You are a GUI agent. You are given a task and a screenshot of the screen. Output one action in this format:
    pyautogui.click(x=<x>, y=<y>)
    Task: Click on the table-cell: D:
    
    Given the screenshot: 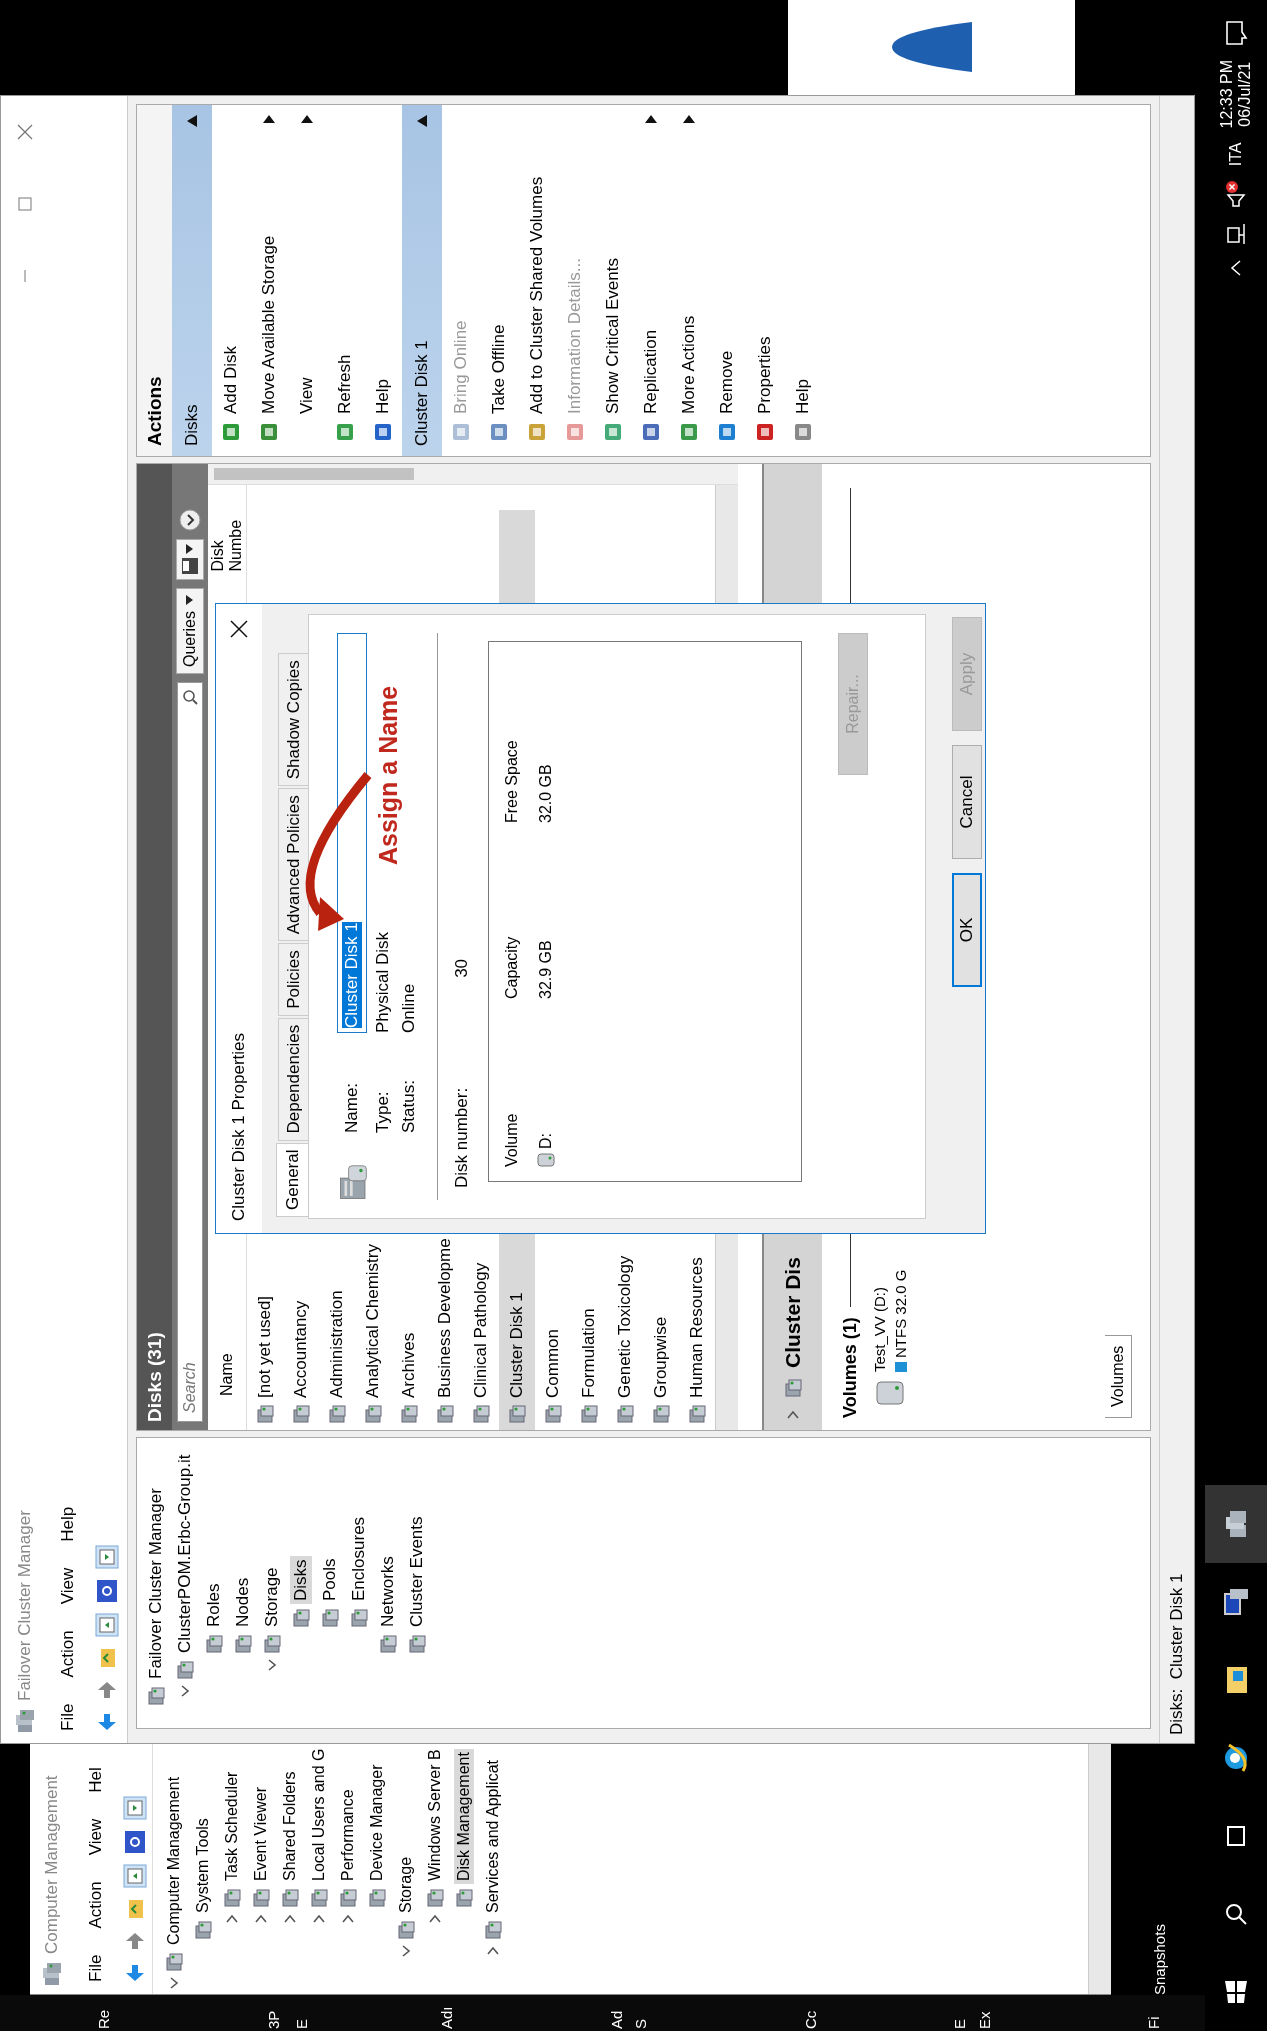 What is the action you would take?
    pyautogui.click(x=546, y=1141)
    